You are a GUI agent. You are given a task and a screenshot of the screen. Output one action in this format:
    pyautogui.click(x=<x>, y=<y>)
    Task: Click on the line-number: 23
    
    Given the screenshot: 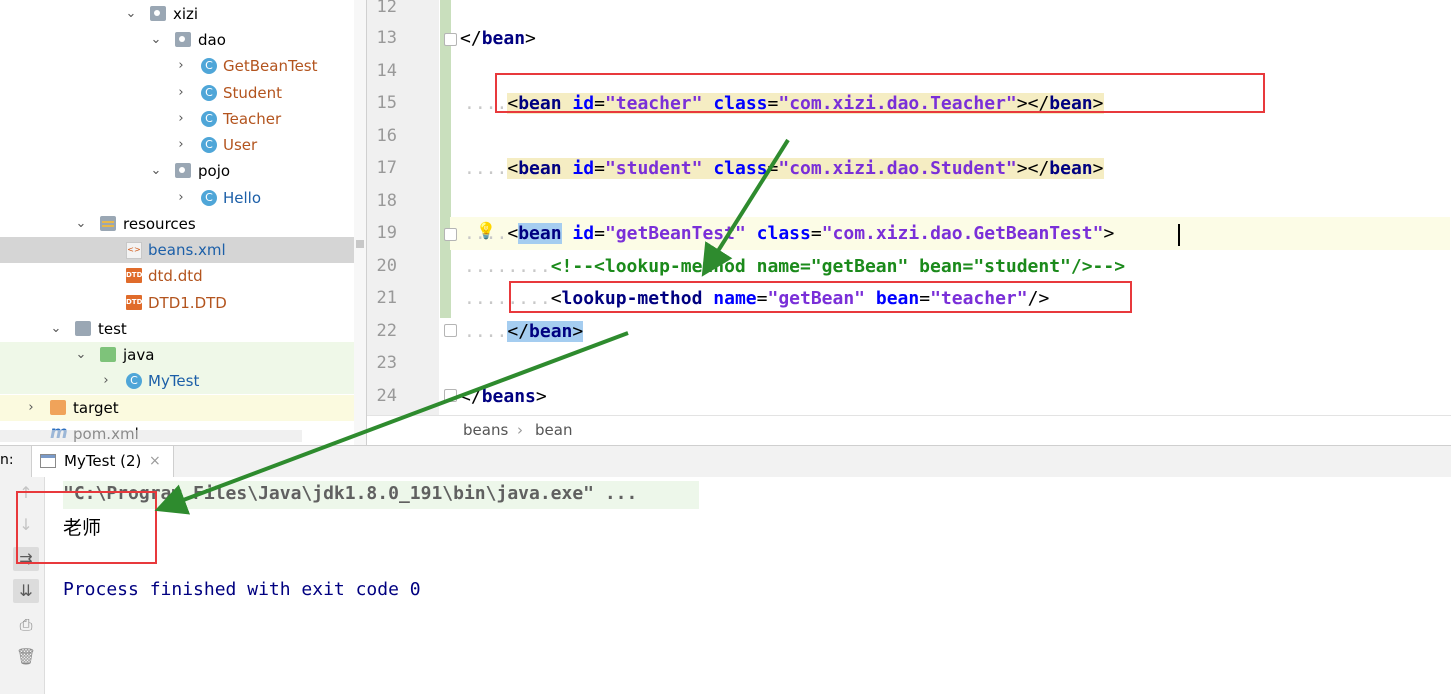 What is the action you would take?
    pyautogui.click(x=386, y=363)
    